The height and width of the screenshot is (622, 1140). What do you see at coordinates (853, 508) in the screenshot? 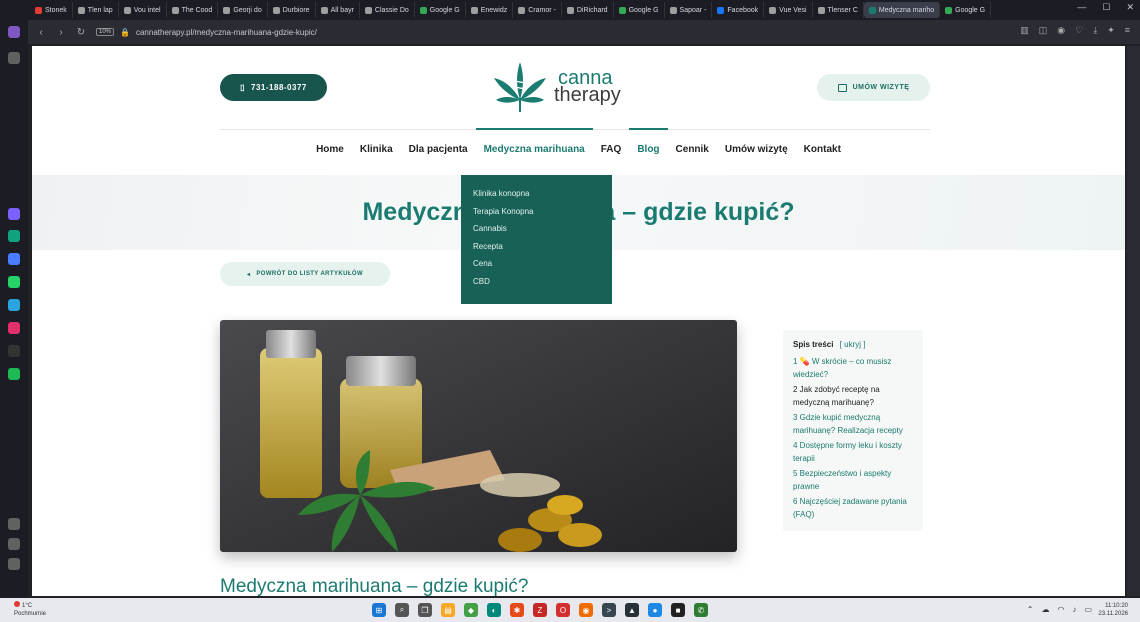
I see `toc-item: 6 Najczęściej zadawane pytania (FAQ)` at bounding box center [853, 508].